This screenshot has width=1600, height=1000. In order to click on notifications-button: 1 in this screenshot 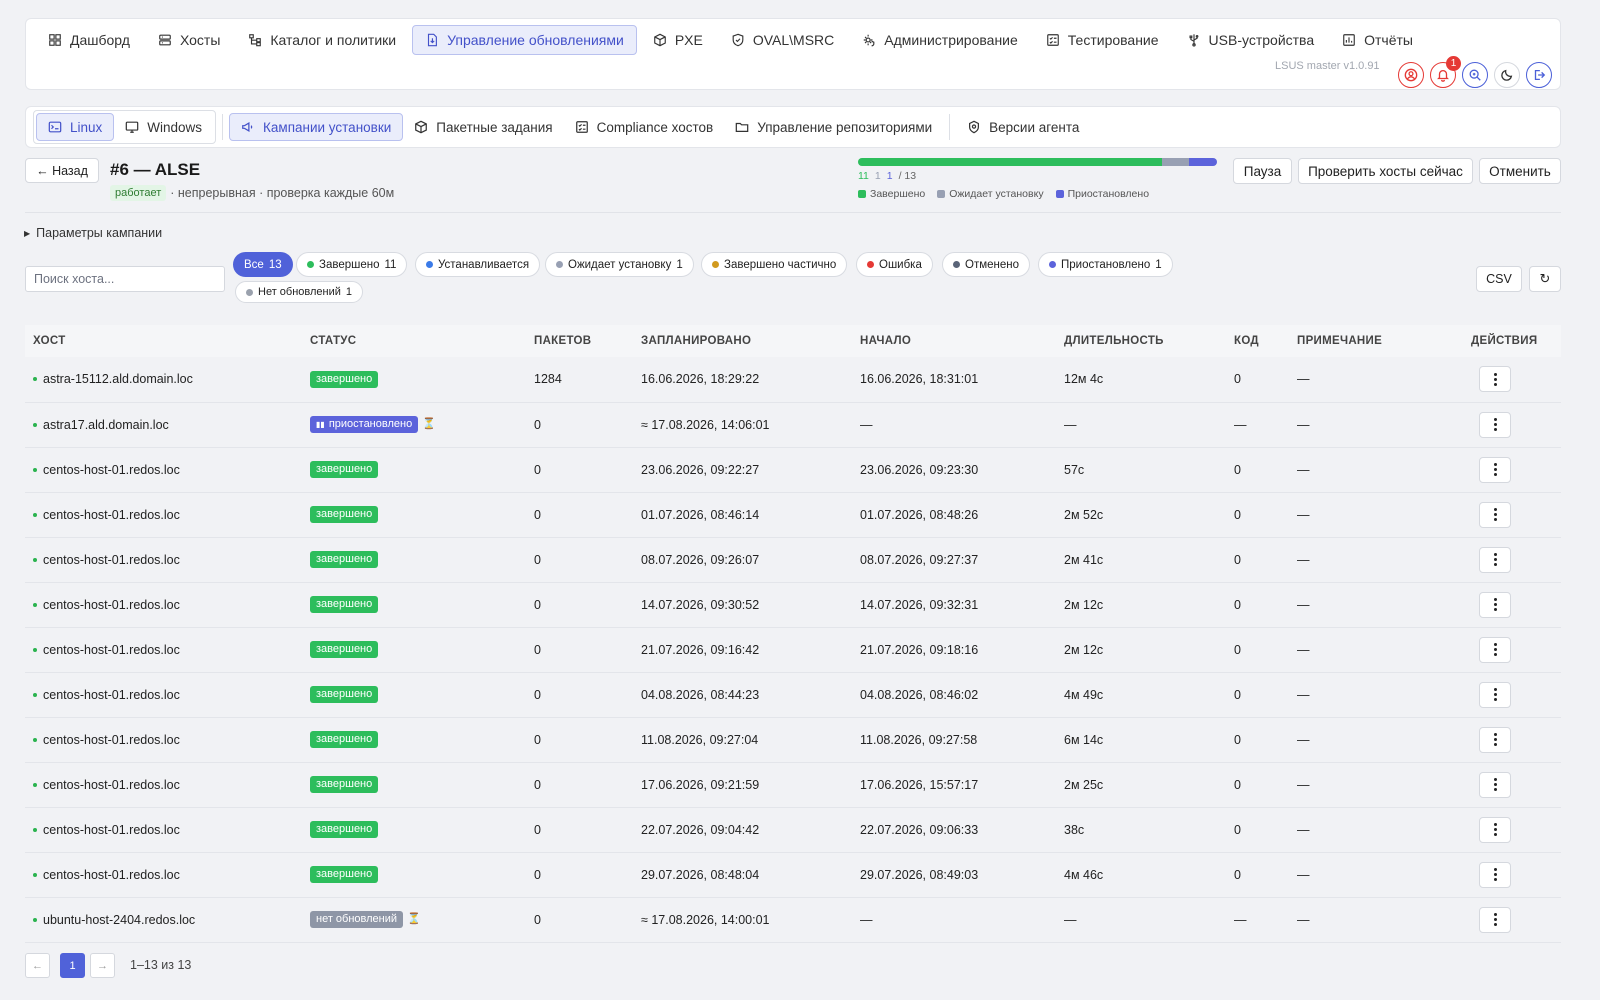, I will do `click(1445, 72)`.